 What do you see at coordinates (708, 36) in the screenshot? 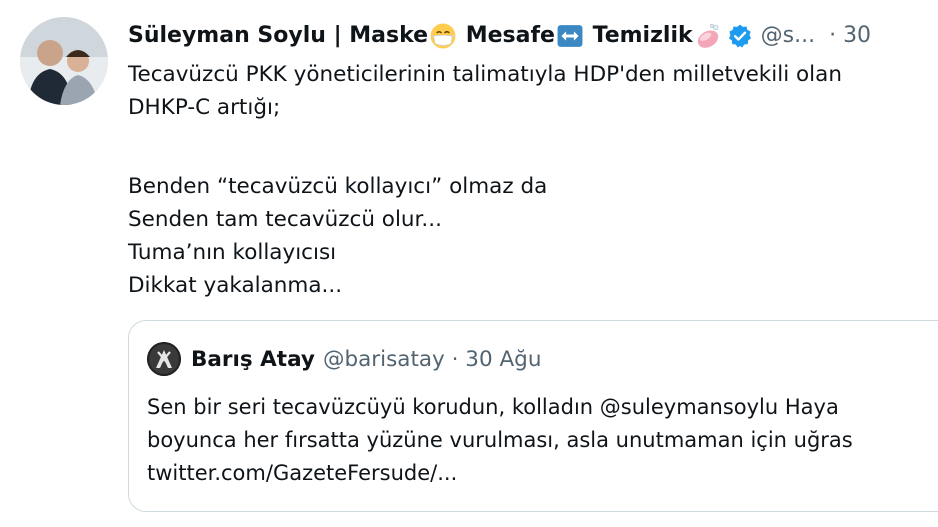
I see `soap-icon` at bounding box center [708, 36].